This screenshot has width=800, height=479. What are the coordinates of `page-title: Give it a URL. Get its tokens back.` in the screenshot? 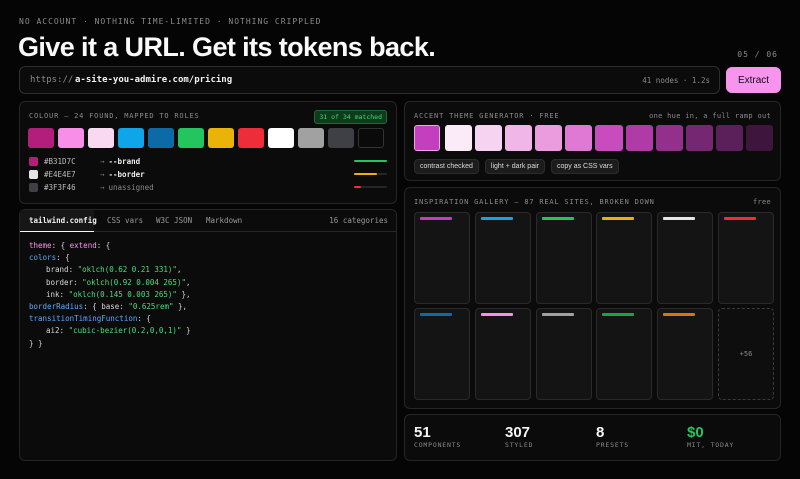 It's located at (227, 47).